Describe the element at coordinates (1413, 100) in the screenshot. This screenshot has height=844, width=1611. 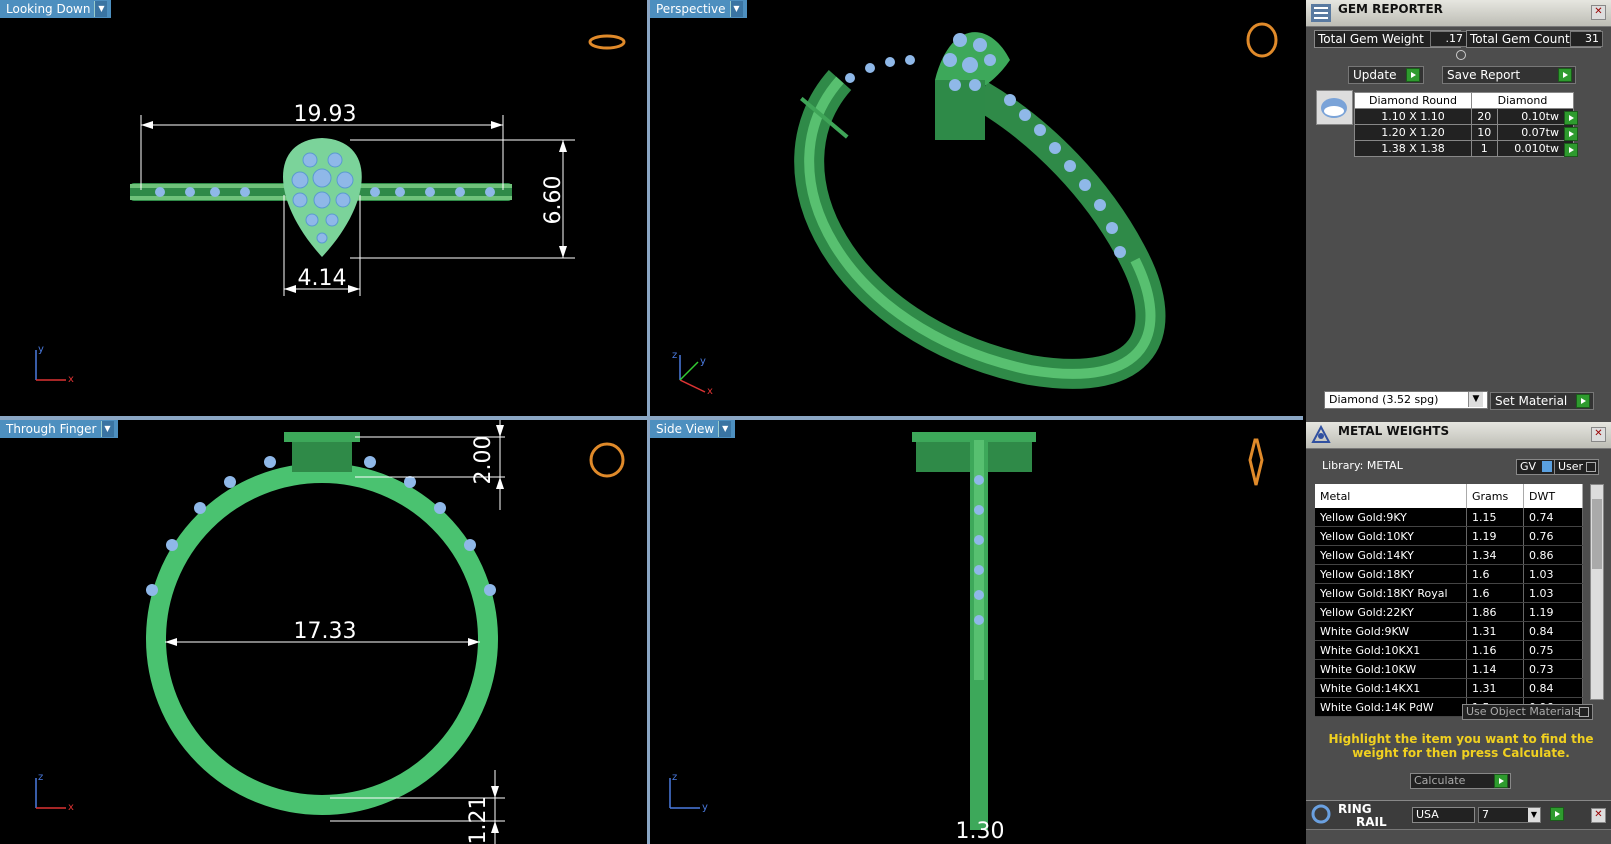
I see `gem-table-header: Diamond Round` at that location.